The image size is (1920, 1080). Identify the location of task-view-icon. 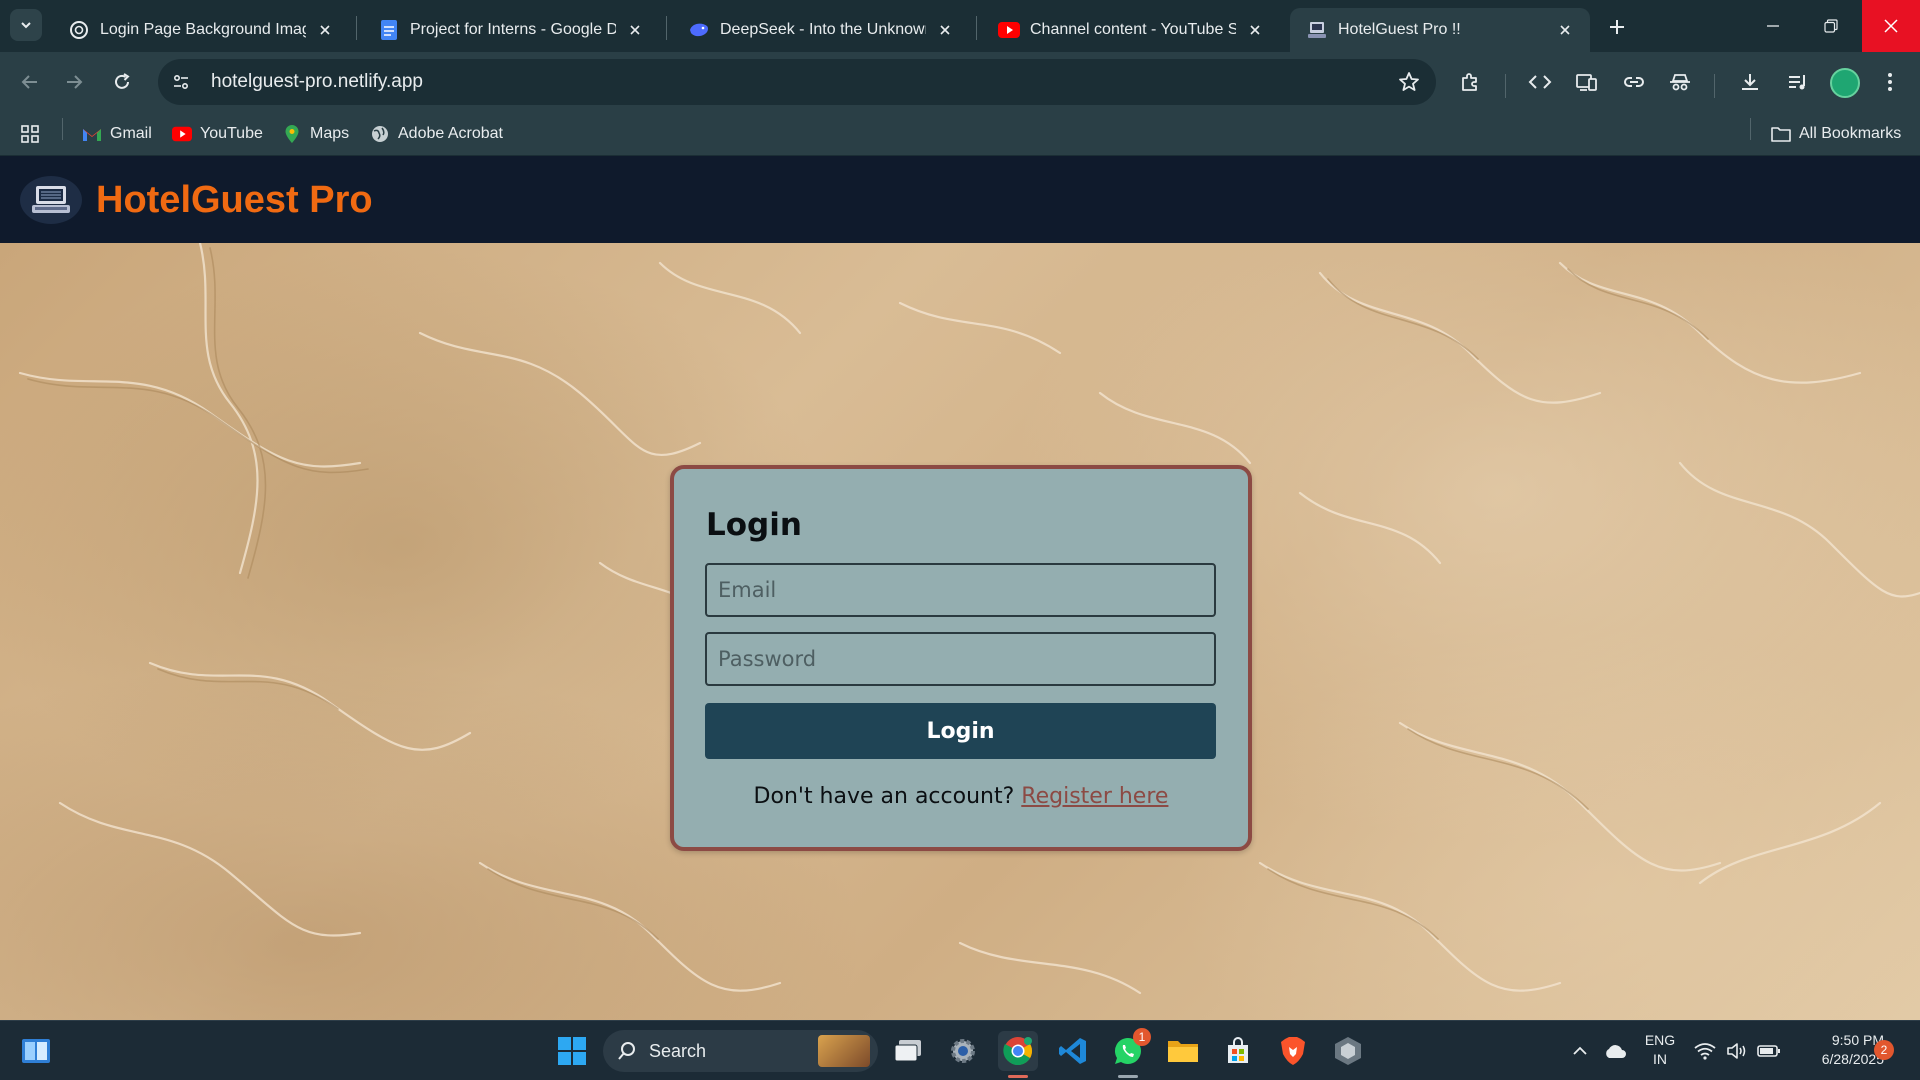
(907, 1051).